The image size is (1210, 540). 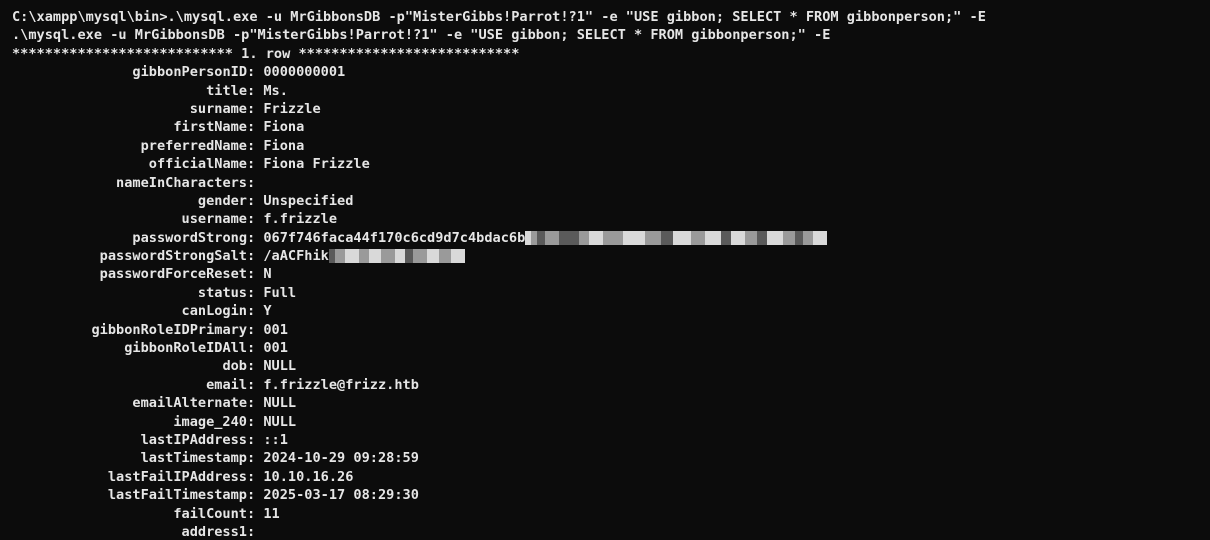 What do you see at coordinates (341, 458) in the screenshot?
I see `field-value: 2024-10-29 09:28:59` at bounding box center [341, 458].